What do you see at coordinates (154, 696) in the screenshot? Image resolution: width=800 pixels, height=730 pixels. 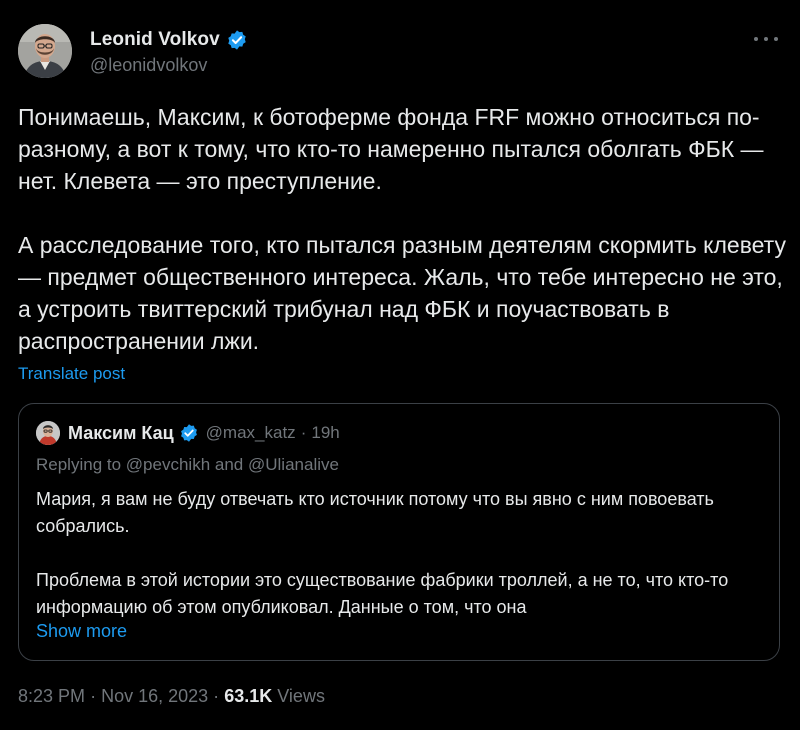 I see `post-date: Nov 16, 2023` at bounding box center [154, 696].